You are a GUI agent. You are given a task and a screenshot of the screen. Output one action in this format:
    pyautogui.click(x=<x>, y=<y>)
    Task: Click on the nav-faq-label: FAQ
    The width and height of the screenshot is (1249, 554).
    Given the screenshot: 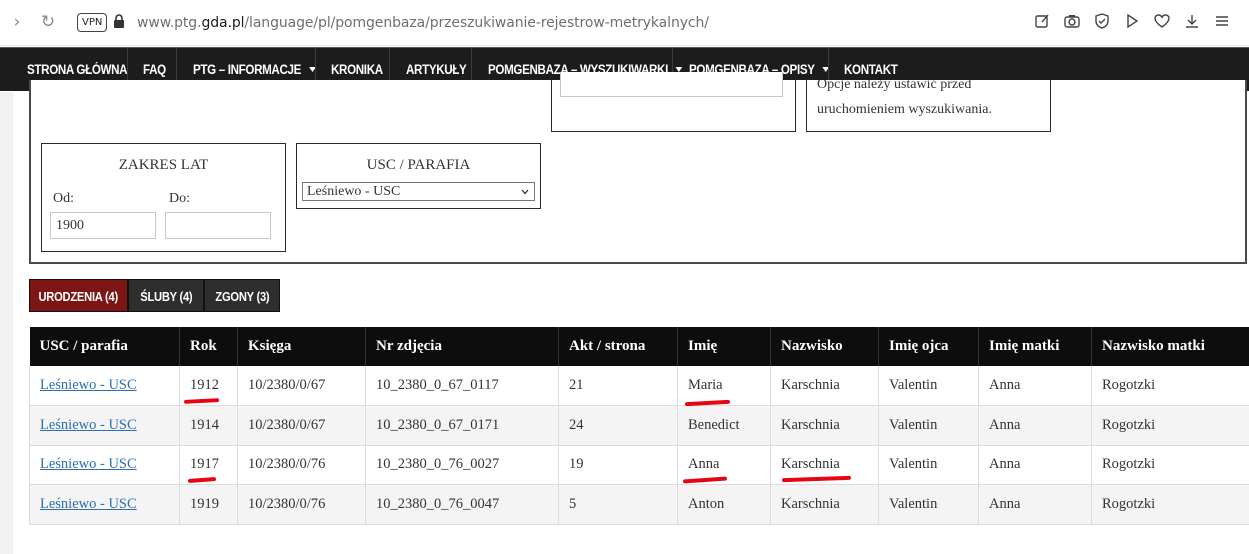 What is the action you would take?
    pyautogui.click(x=154, y=69)
    